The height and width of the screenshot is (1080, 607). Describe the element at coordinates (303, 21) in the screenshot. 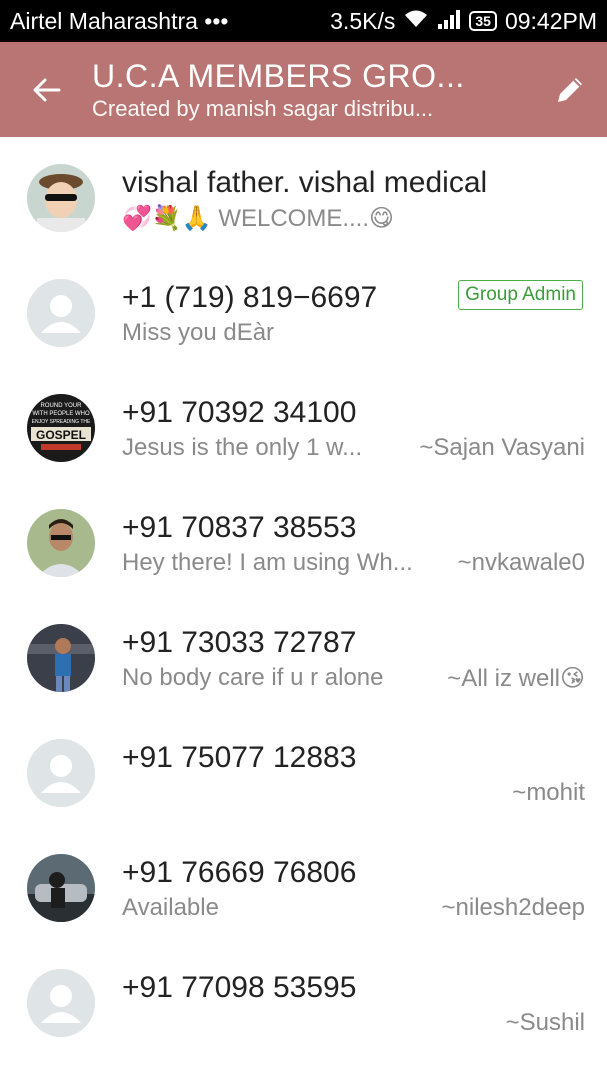

I see `status-bar: Airtel Maharashtra ••• 3.5K/s 35 09:42PM` at that location.